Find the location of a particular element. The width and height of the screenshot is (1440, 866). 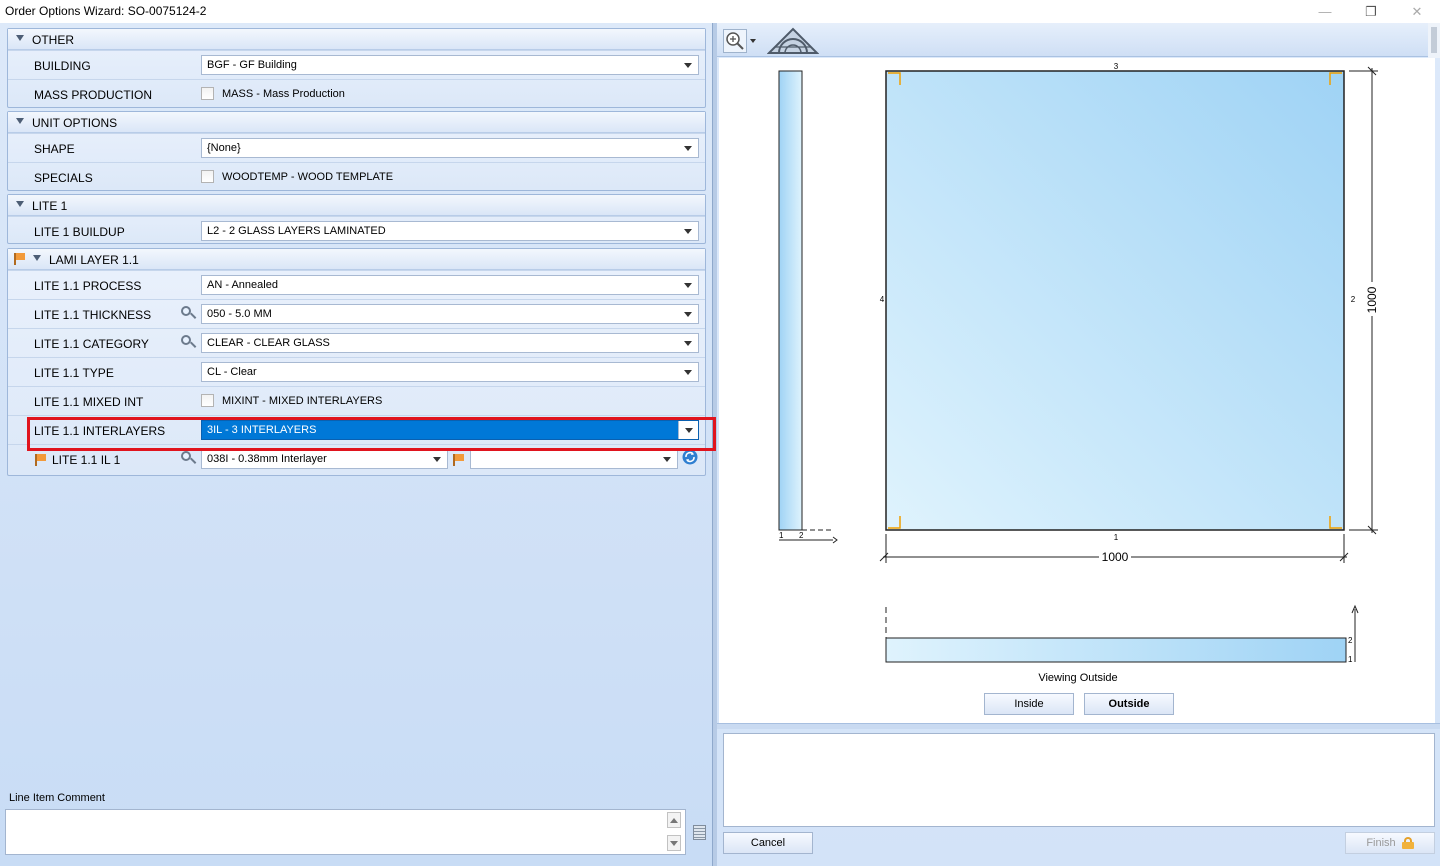

il1-dropdown: 038I - 0.38mm Interlayer is located at coordinates (324, 459).